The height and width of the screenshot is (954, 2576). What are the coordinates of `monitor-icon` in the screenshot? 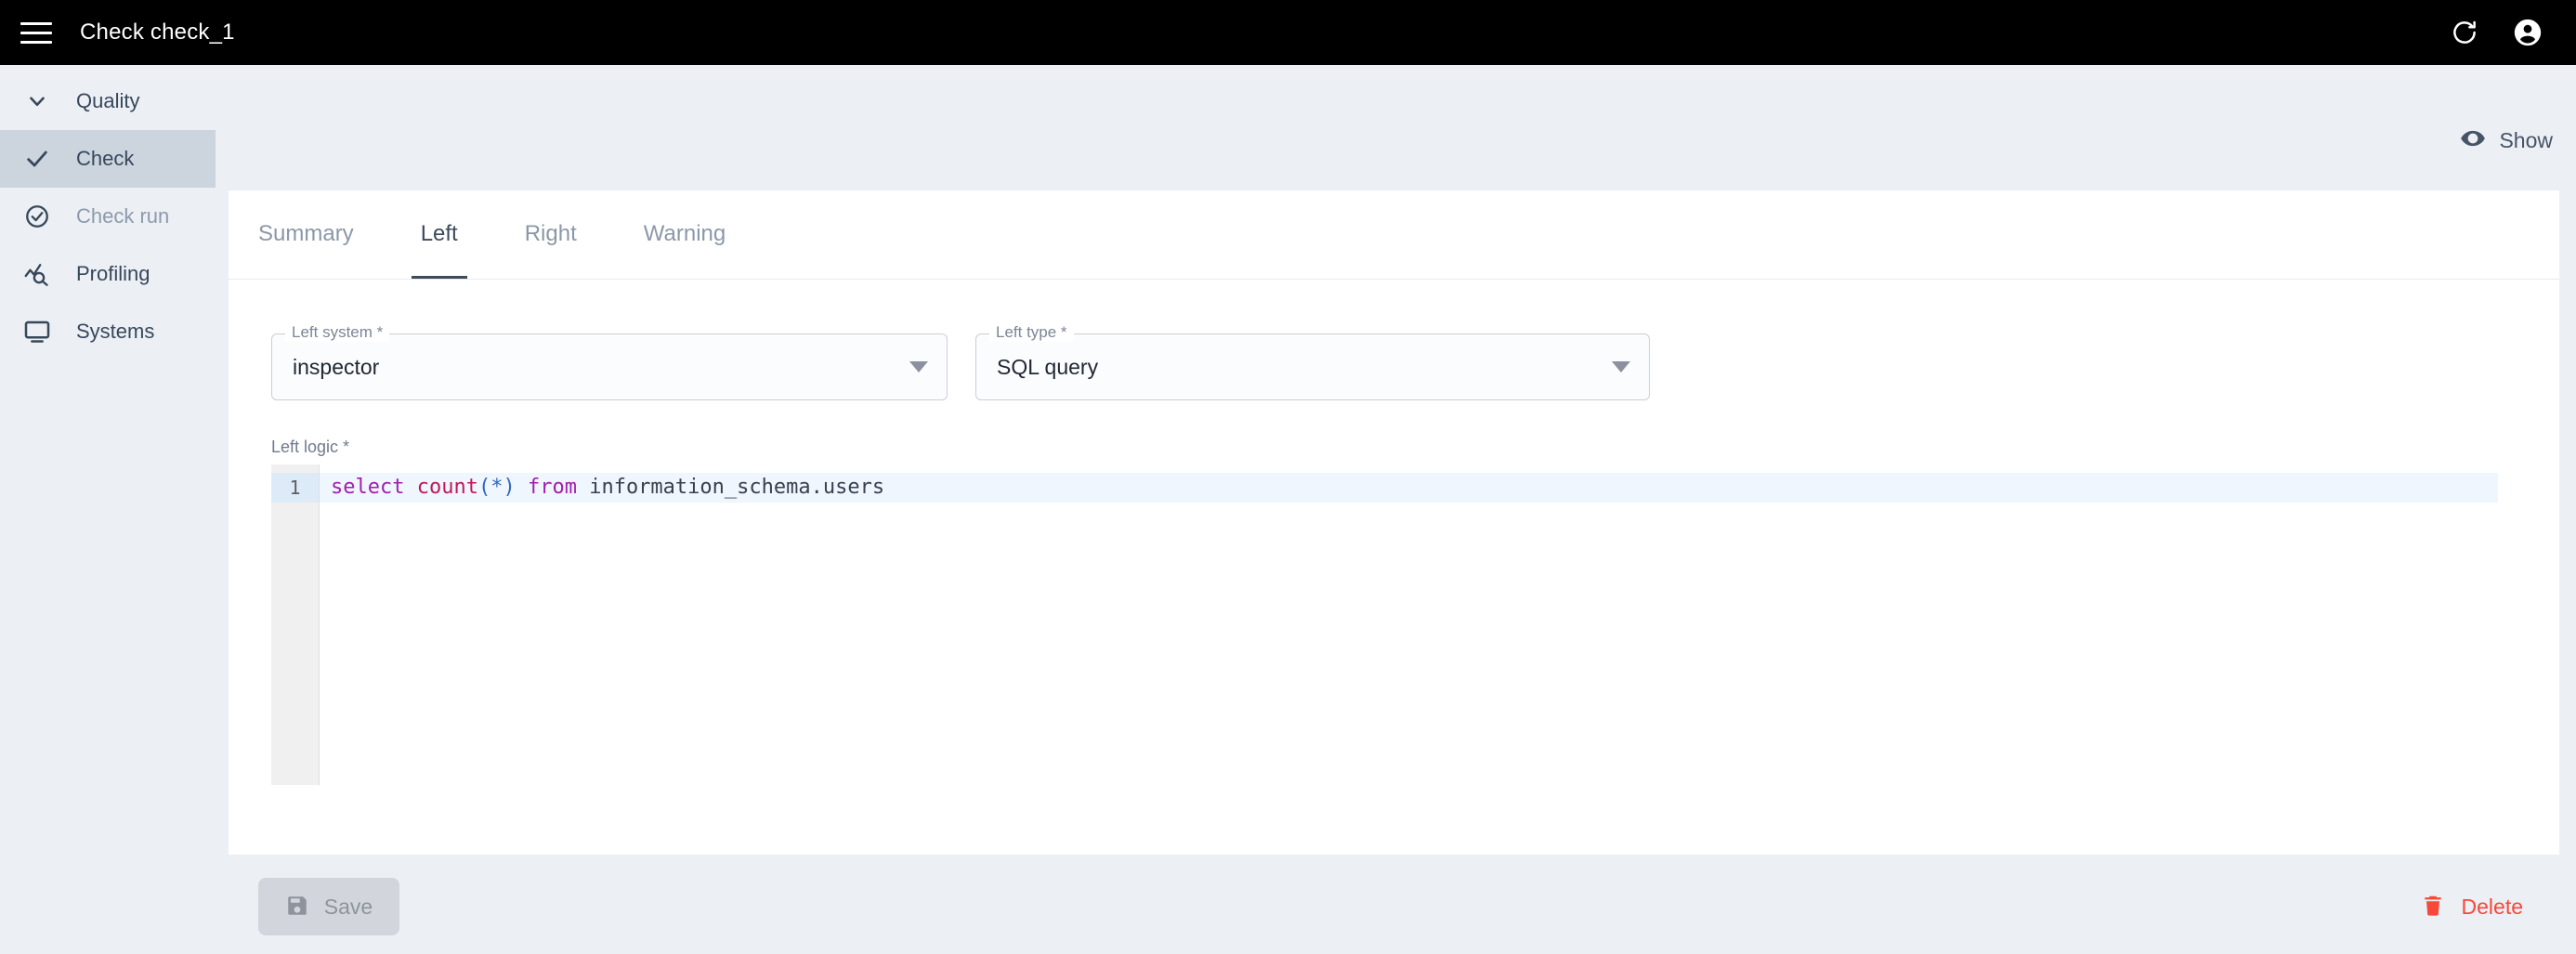 It's located at (37, 332).